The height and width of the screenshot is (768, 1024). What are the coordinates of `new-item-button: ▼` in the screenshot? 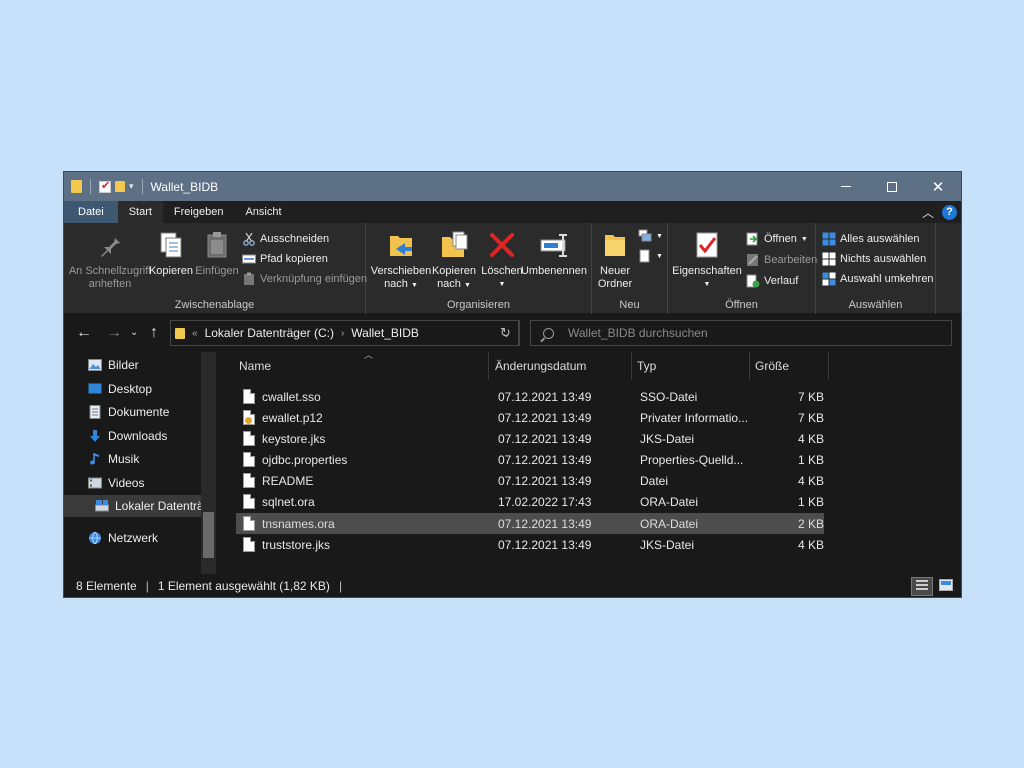 It's located at (650, 236).